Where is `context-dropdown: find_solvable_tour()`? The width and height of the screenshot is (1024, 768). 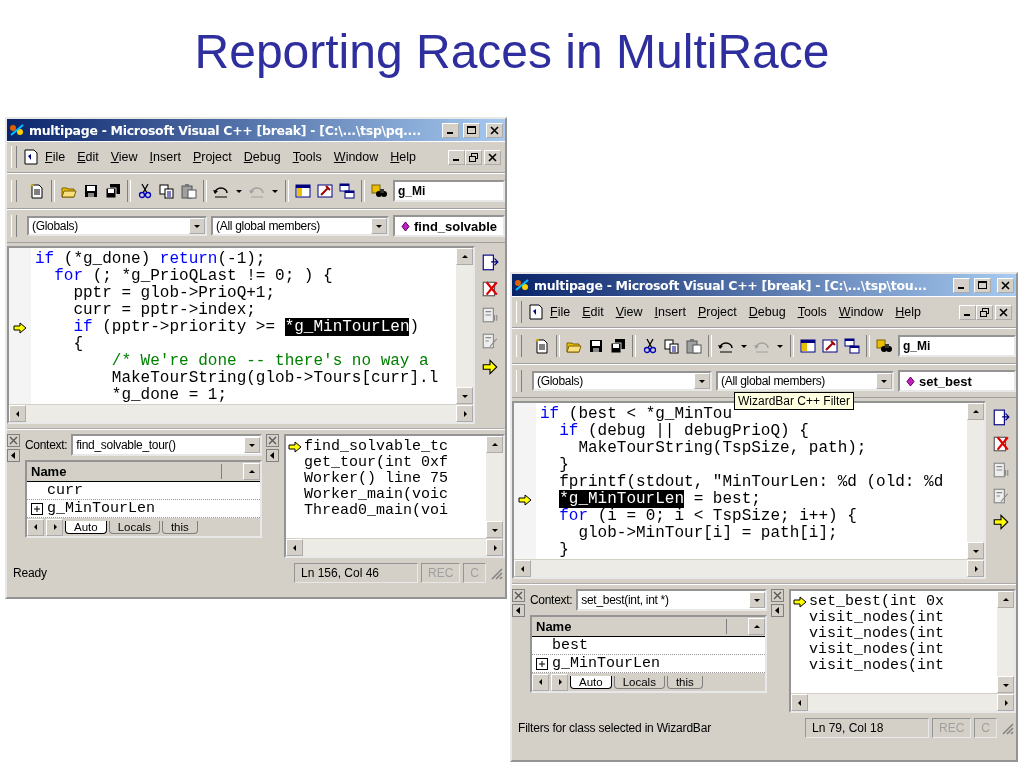 context-dropdown: find_solvable_tour() is located at coordinates (166, 445).